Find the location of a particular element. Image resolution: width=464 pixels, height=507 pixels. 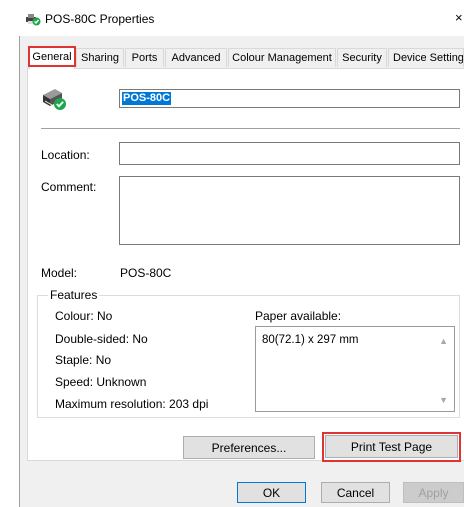

printer-ok-icon is located at coordinates (33, 19).